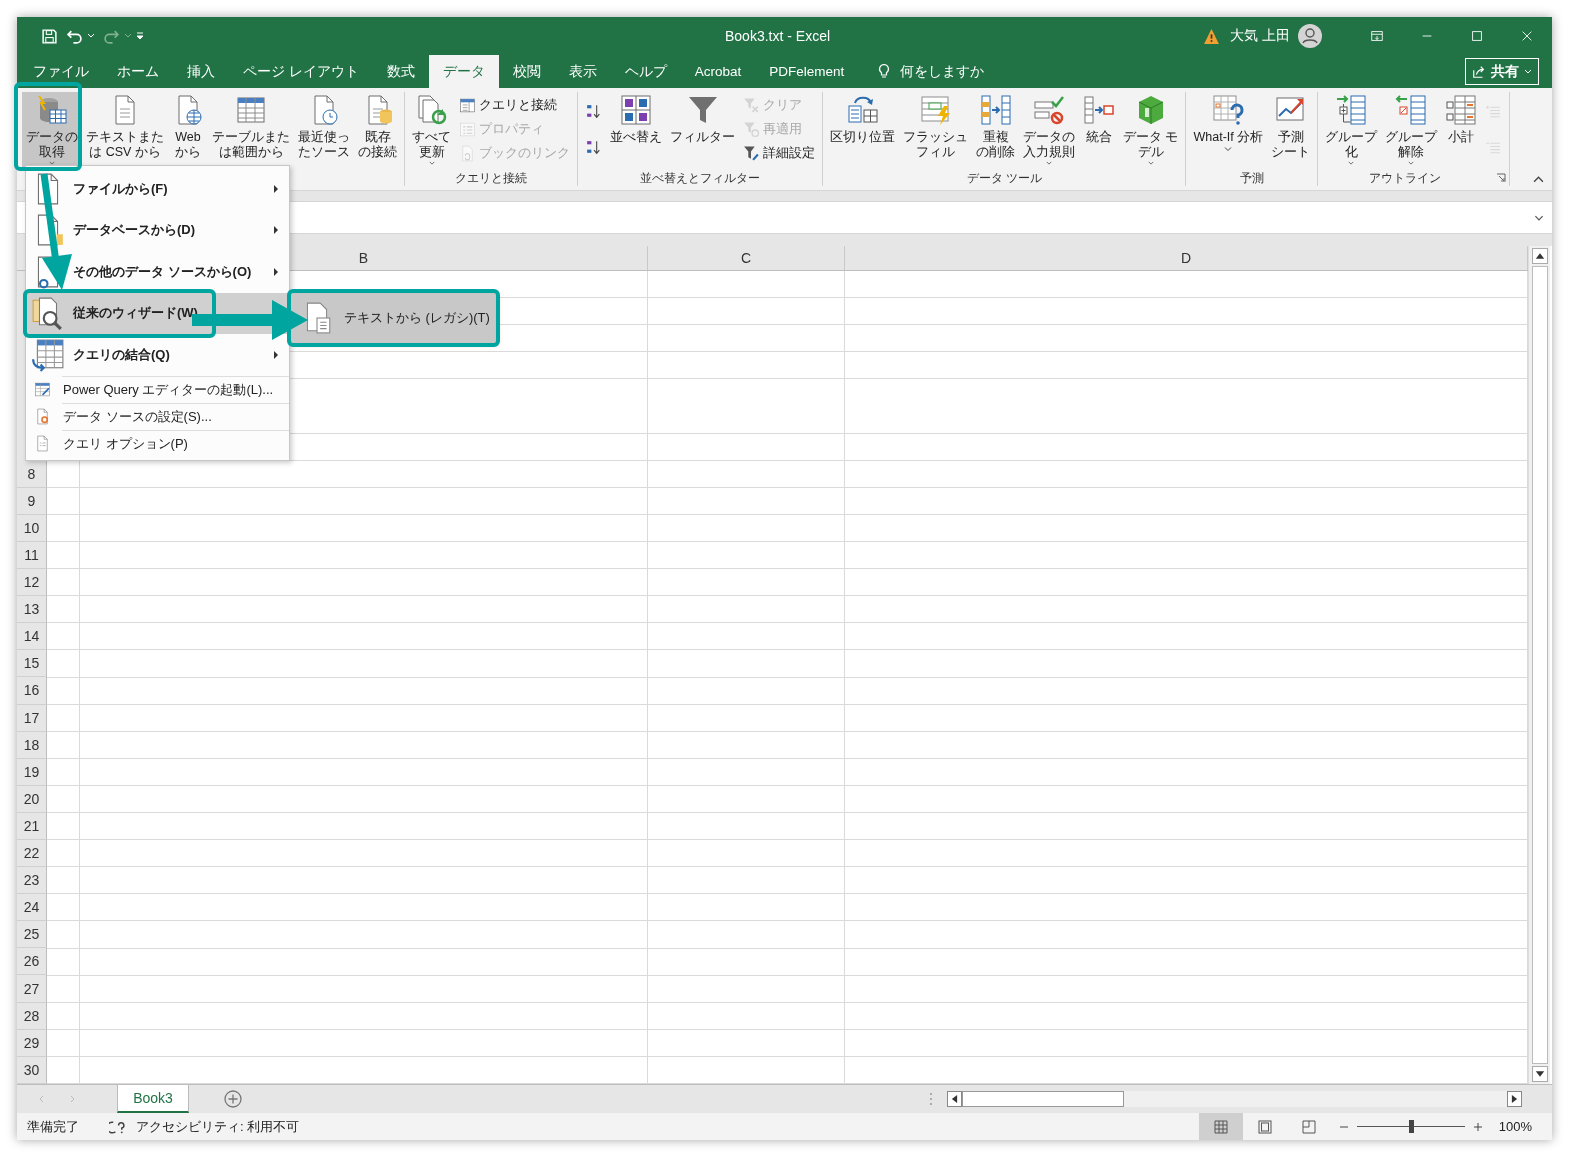  What do you see at coordinates (1477, 1126) in the screenshot?
I see `zoom-in-icon` at bounding box center [1477, 1126].